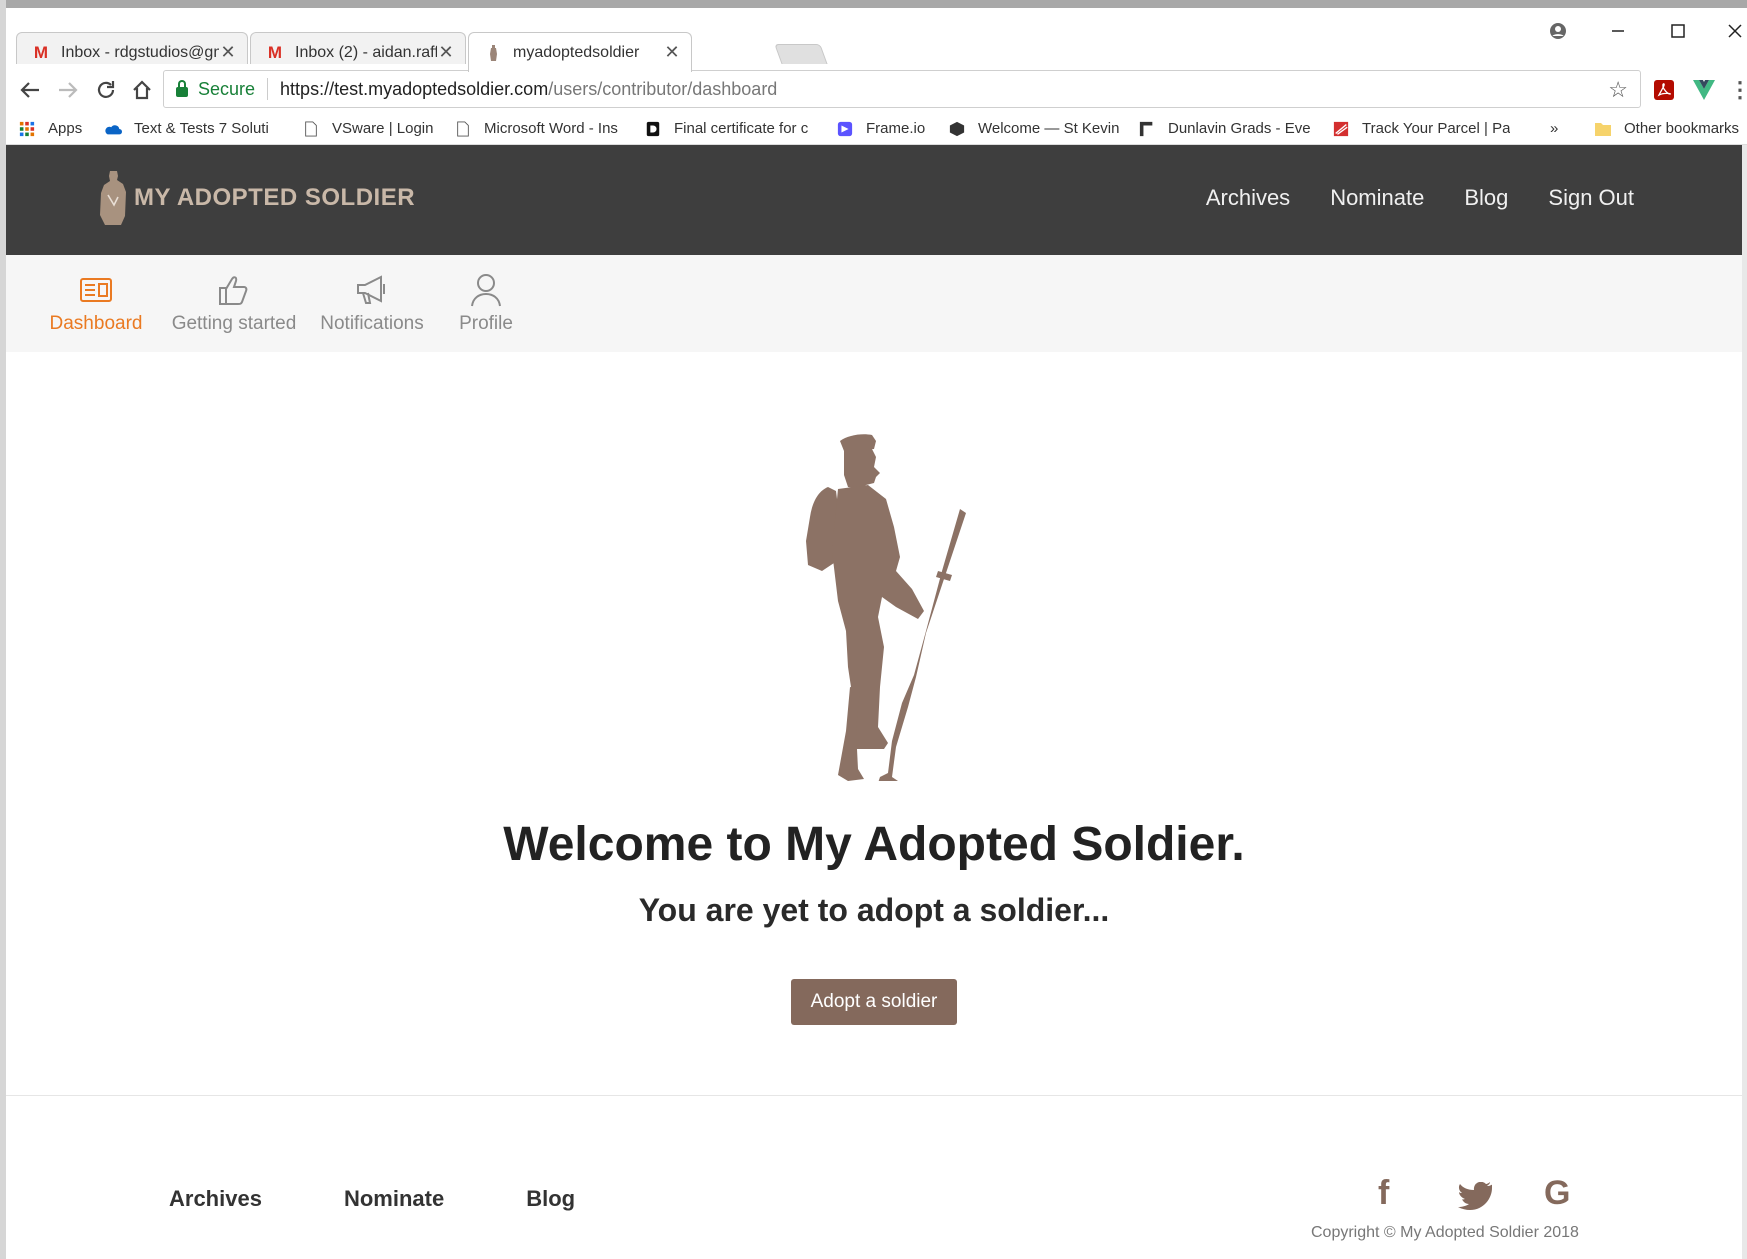 The height and width of the screenshot is (1259, 1747). I want to click on bookmark-label: Track Your Parcel | Pa, so click(1436, 128).